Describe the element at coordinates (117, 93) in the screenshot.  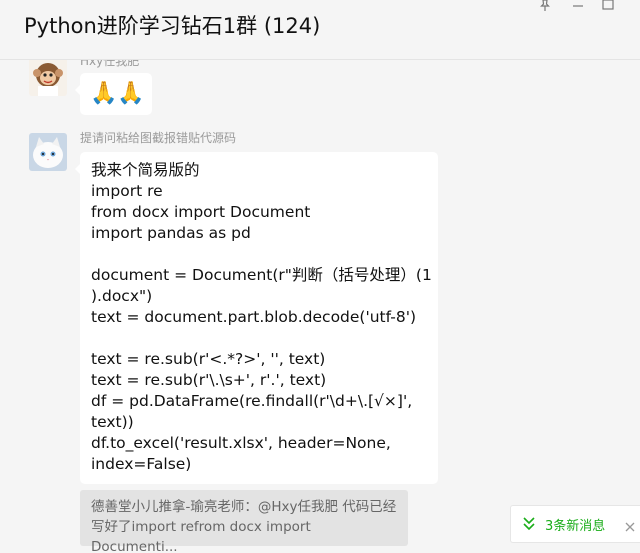
I see `pray-emoji: 🙏🙏` at that location.